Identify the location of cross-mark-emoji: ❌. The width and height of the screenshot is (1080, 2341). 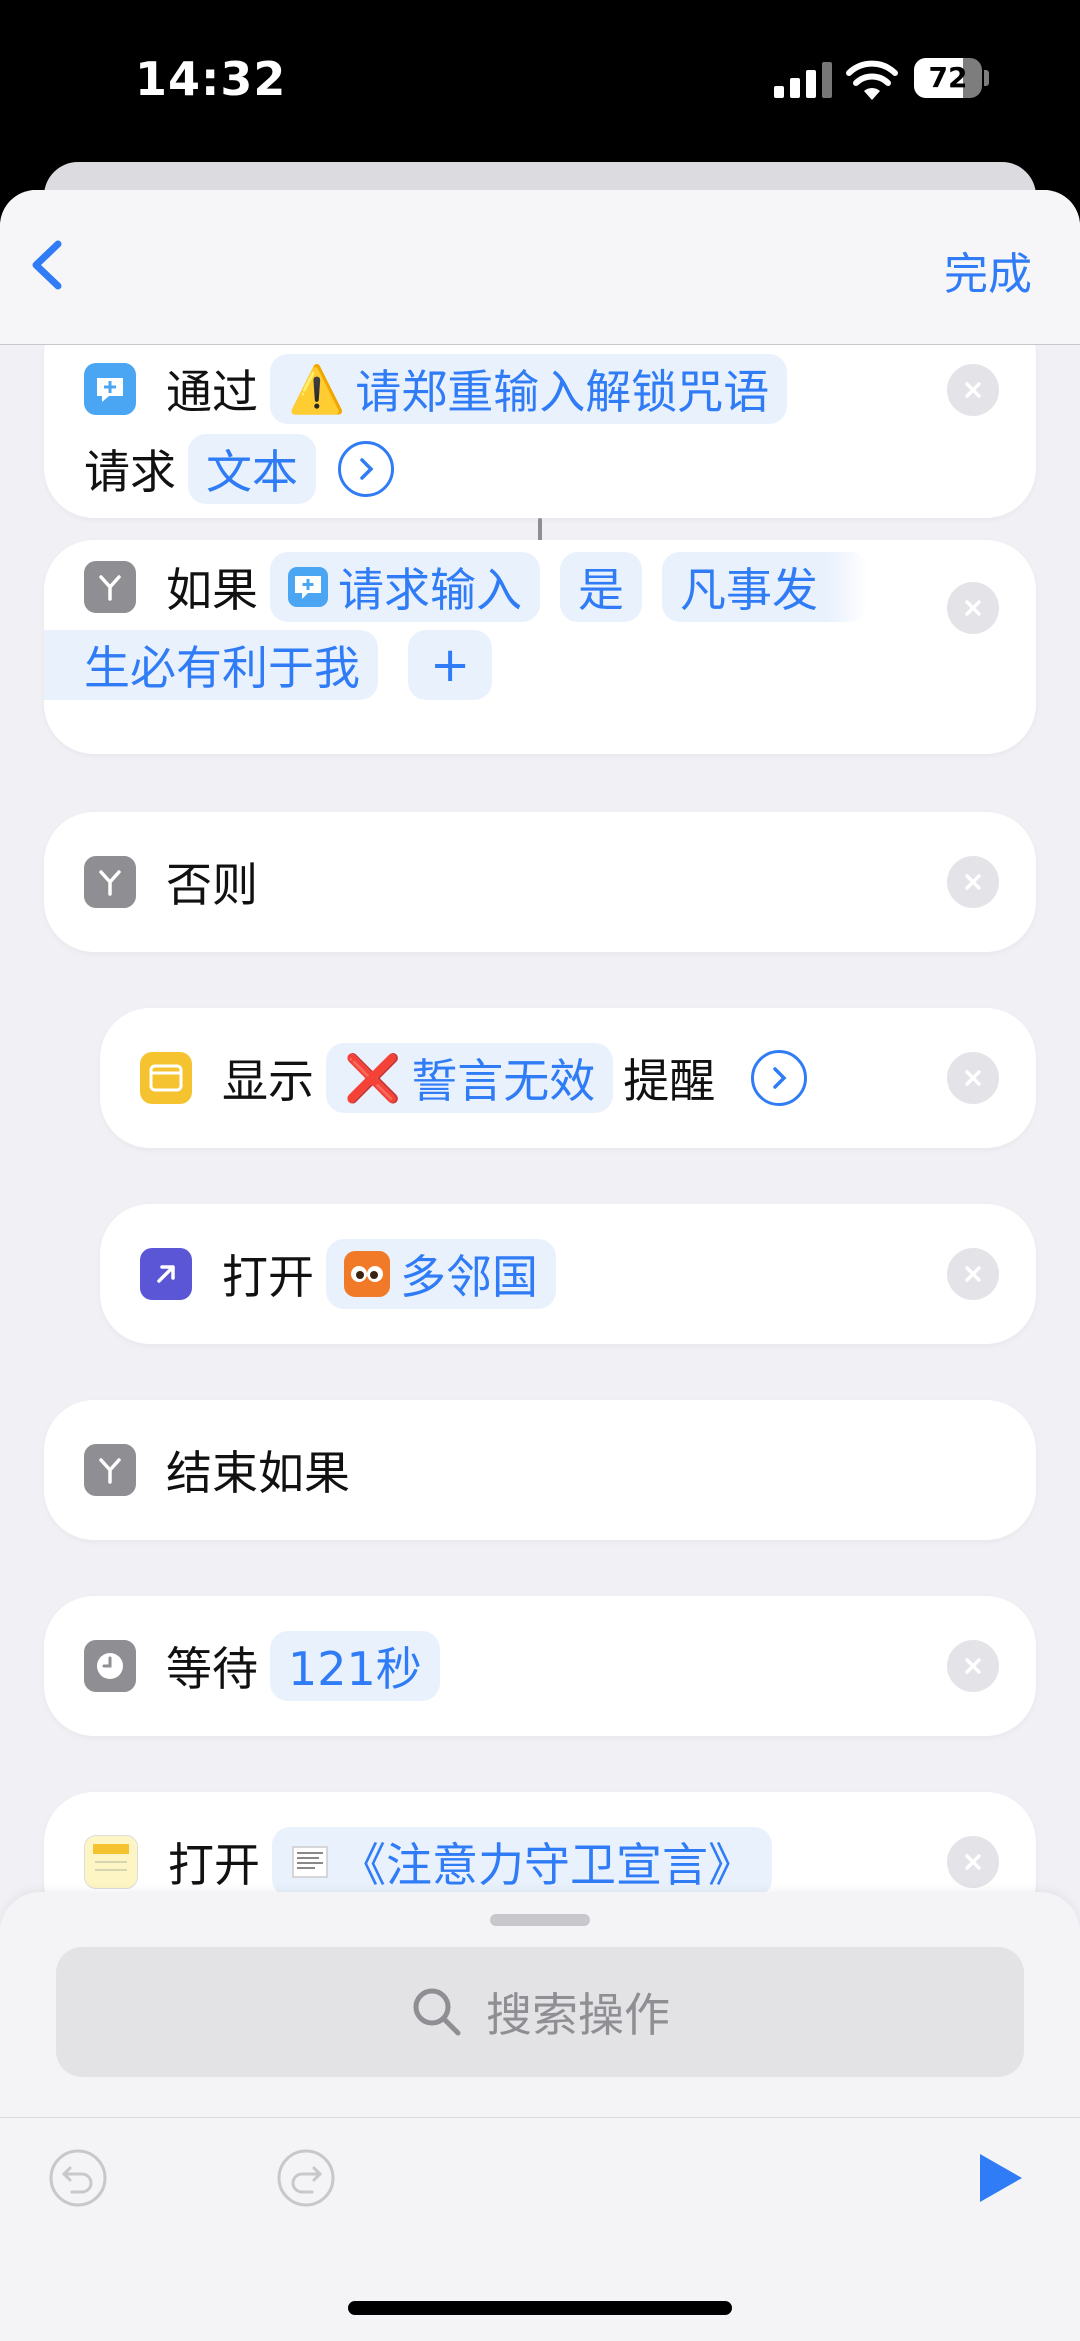
(373, 1077).